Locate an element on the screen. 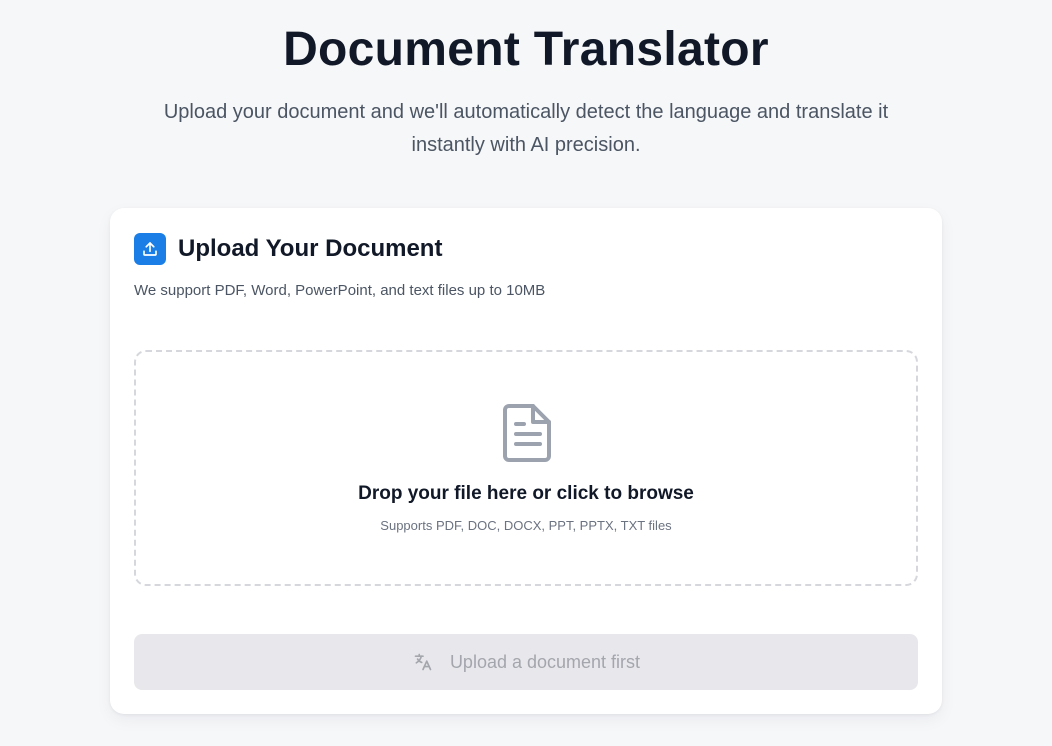 The image size is (1052, 746). upload-icon is located at coordinates (150, 248).